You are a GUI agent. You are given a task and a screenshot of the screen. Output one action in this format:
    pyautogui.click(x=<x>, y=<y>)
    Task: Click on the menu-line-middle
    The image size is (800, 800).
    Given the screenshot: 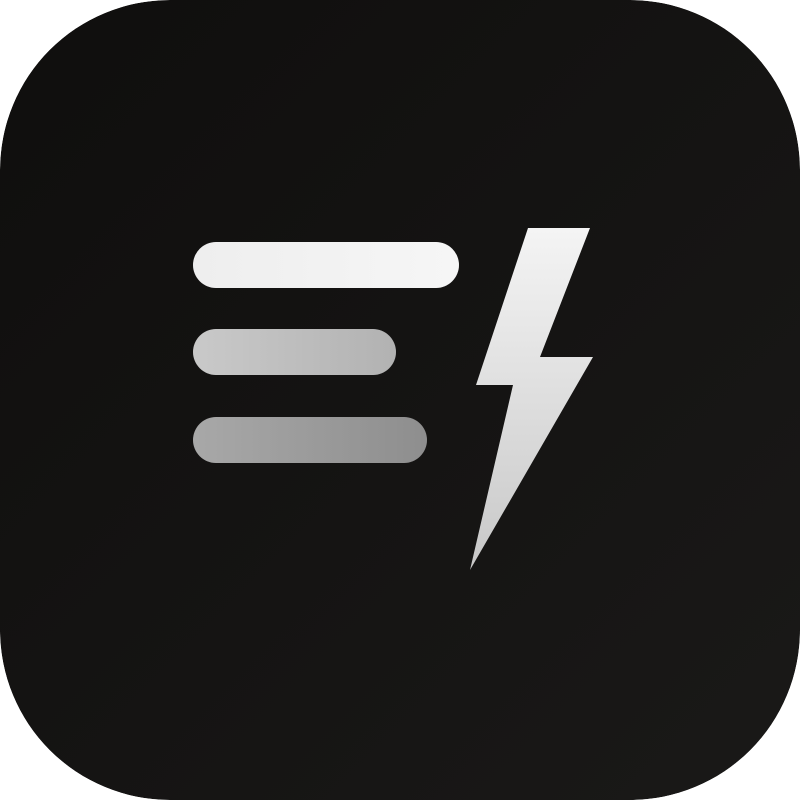 What is the action you would take?
    pyautogui.click(x=294, y=352)
    